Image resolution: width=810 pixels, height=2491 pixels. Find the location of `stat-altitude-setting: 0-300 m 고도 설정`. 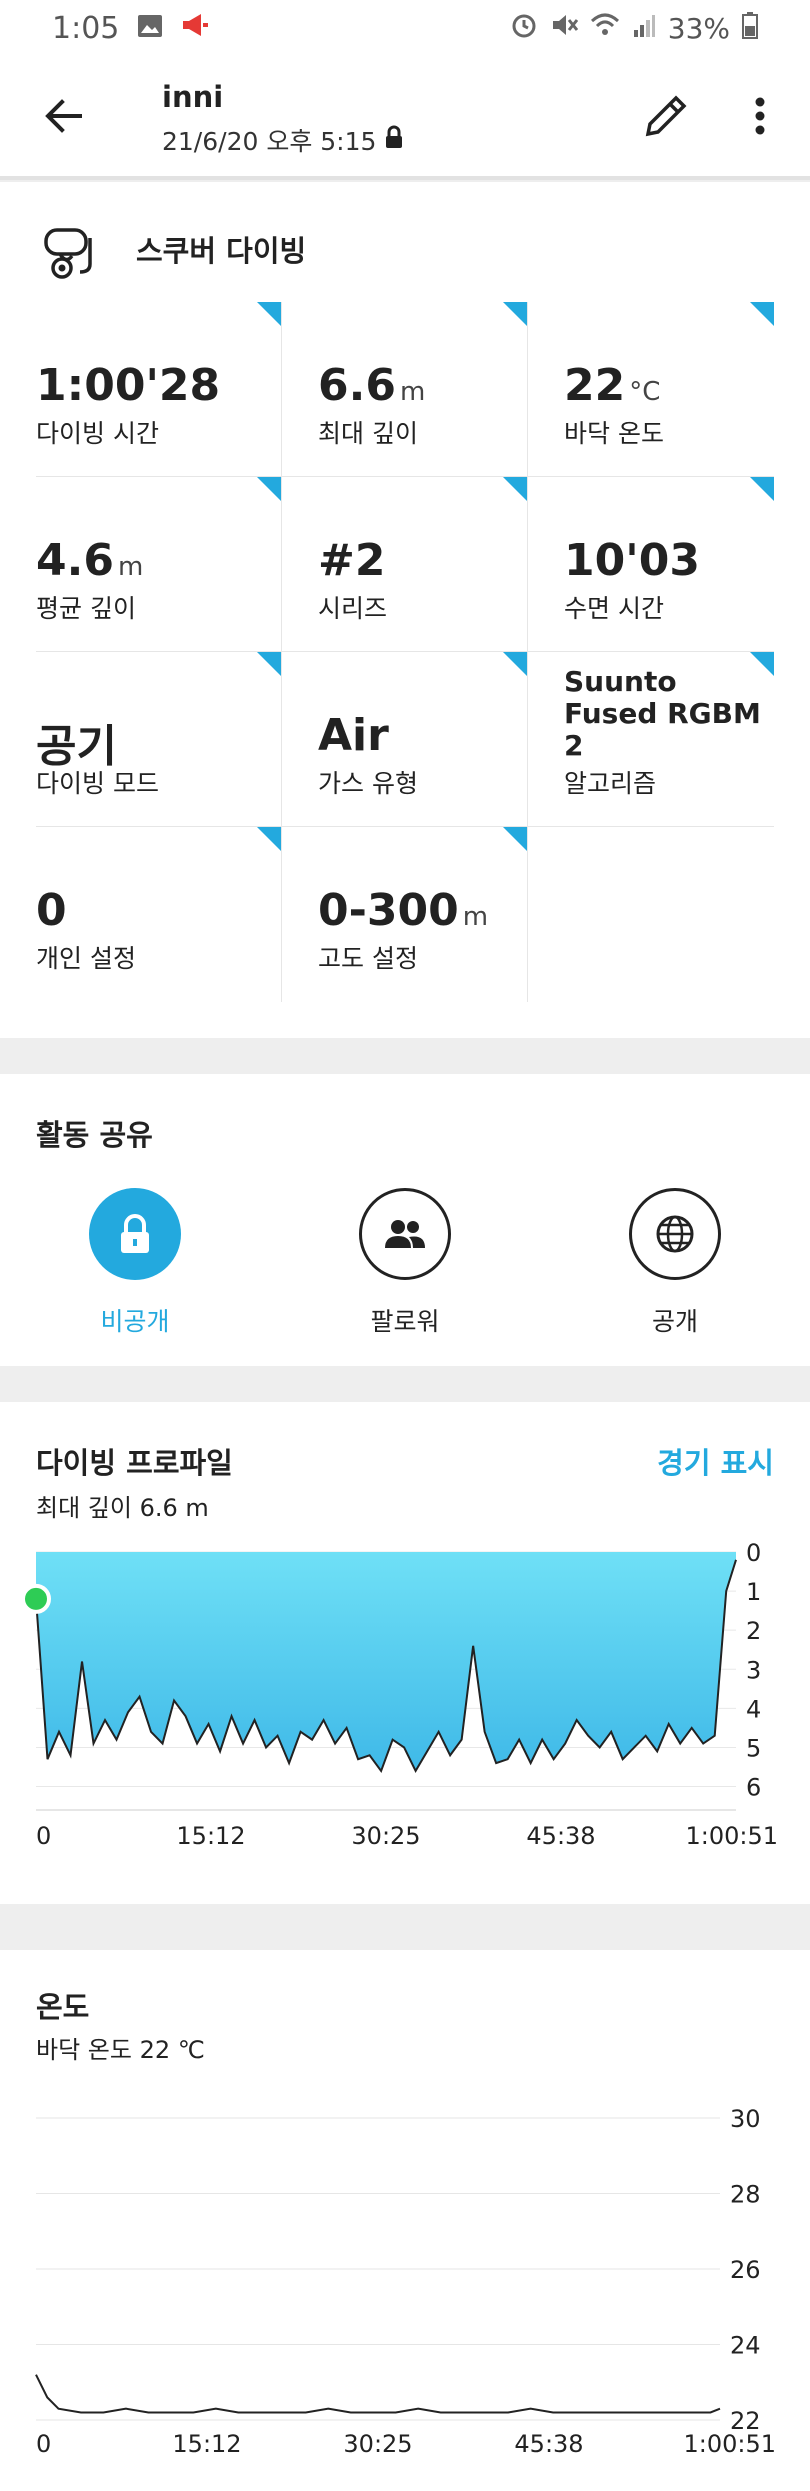

stat-altitude-setting: 0-300 m 고도 설정 is located at coordinates (405, 914).